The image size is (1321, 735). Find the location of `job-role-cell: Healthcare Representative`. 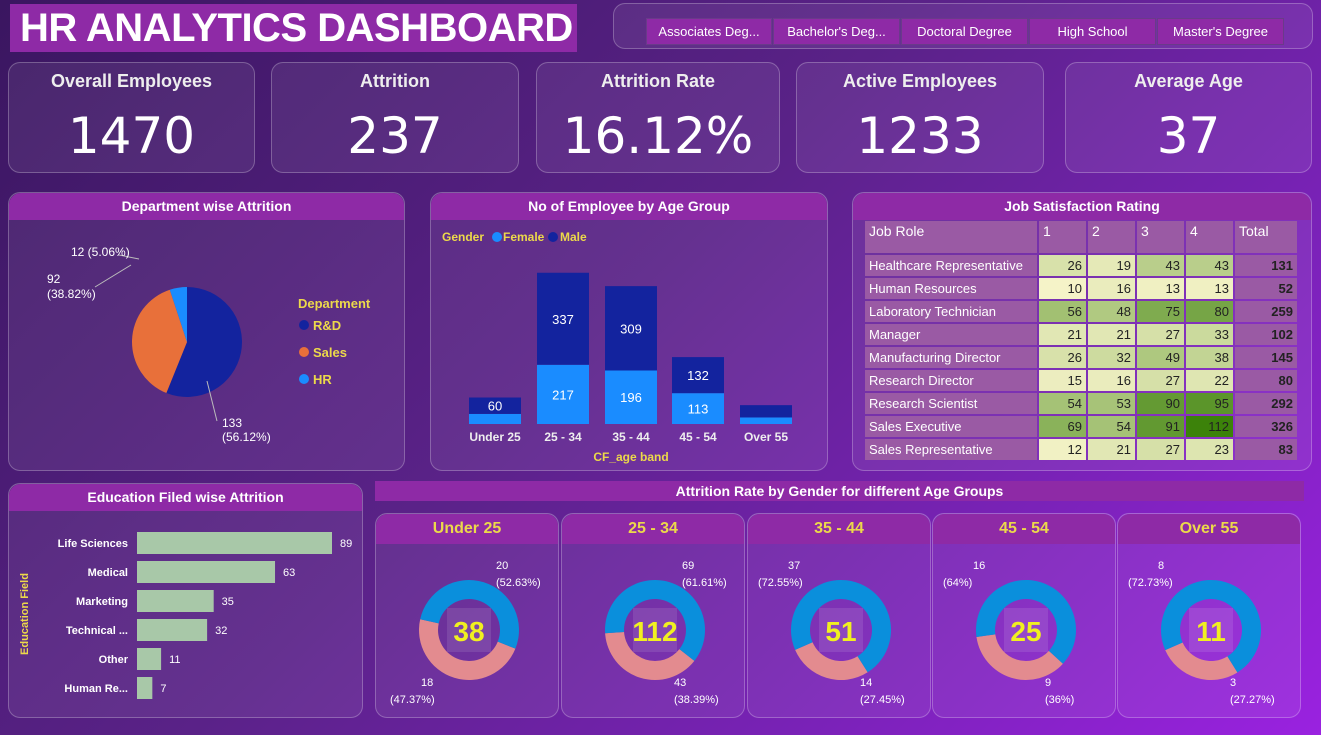

job-role-cell: Healthcare Representative is located at coordinates (951, 265).